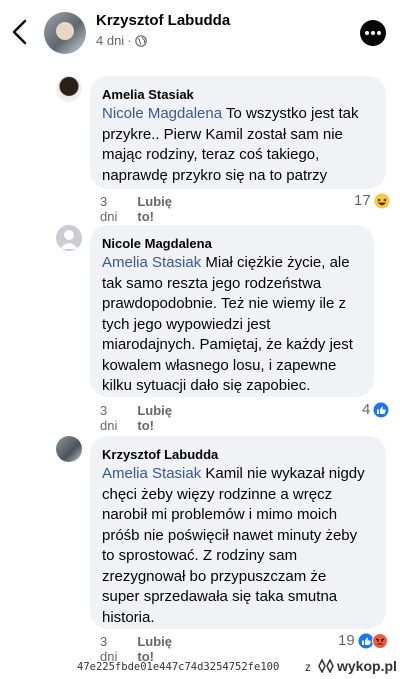 This screenshot has height=679, width=400. What do you see at coordinates (163, 20) in the screenshot?
I see `post-author-name: Krzysztof Labudda` at bounding box center [163, 20].